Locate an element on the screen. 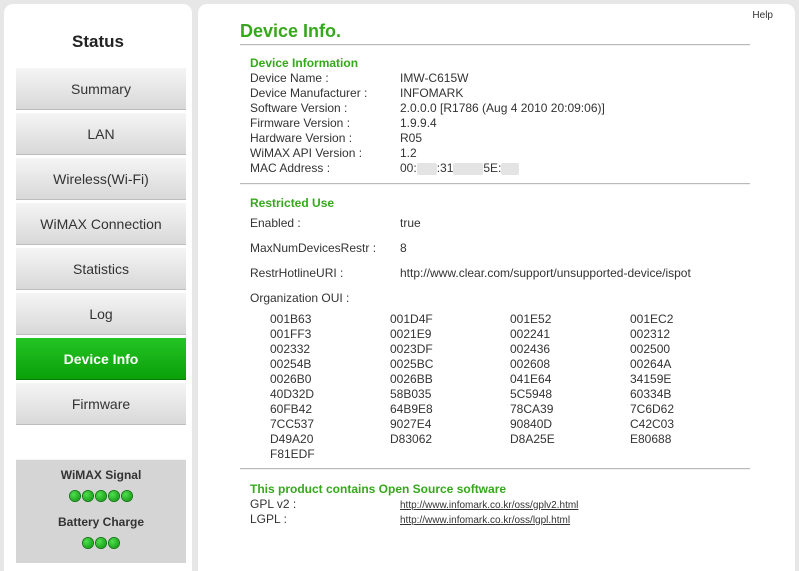 The width and height of the screenshot is (799, 571). oui-item: 002500 is located at coordinates (650, 349).